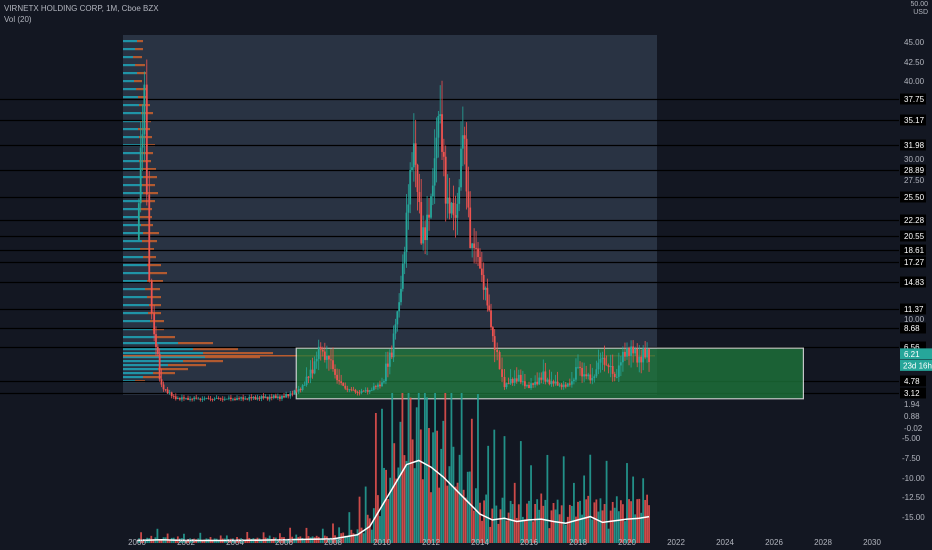  What do you see at coordinates (914, 282) in the screenshot?
I see `level-tag-text: 14.83` at bounding box center [914, 282].